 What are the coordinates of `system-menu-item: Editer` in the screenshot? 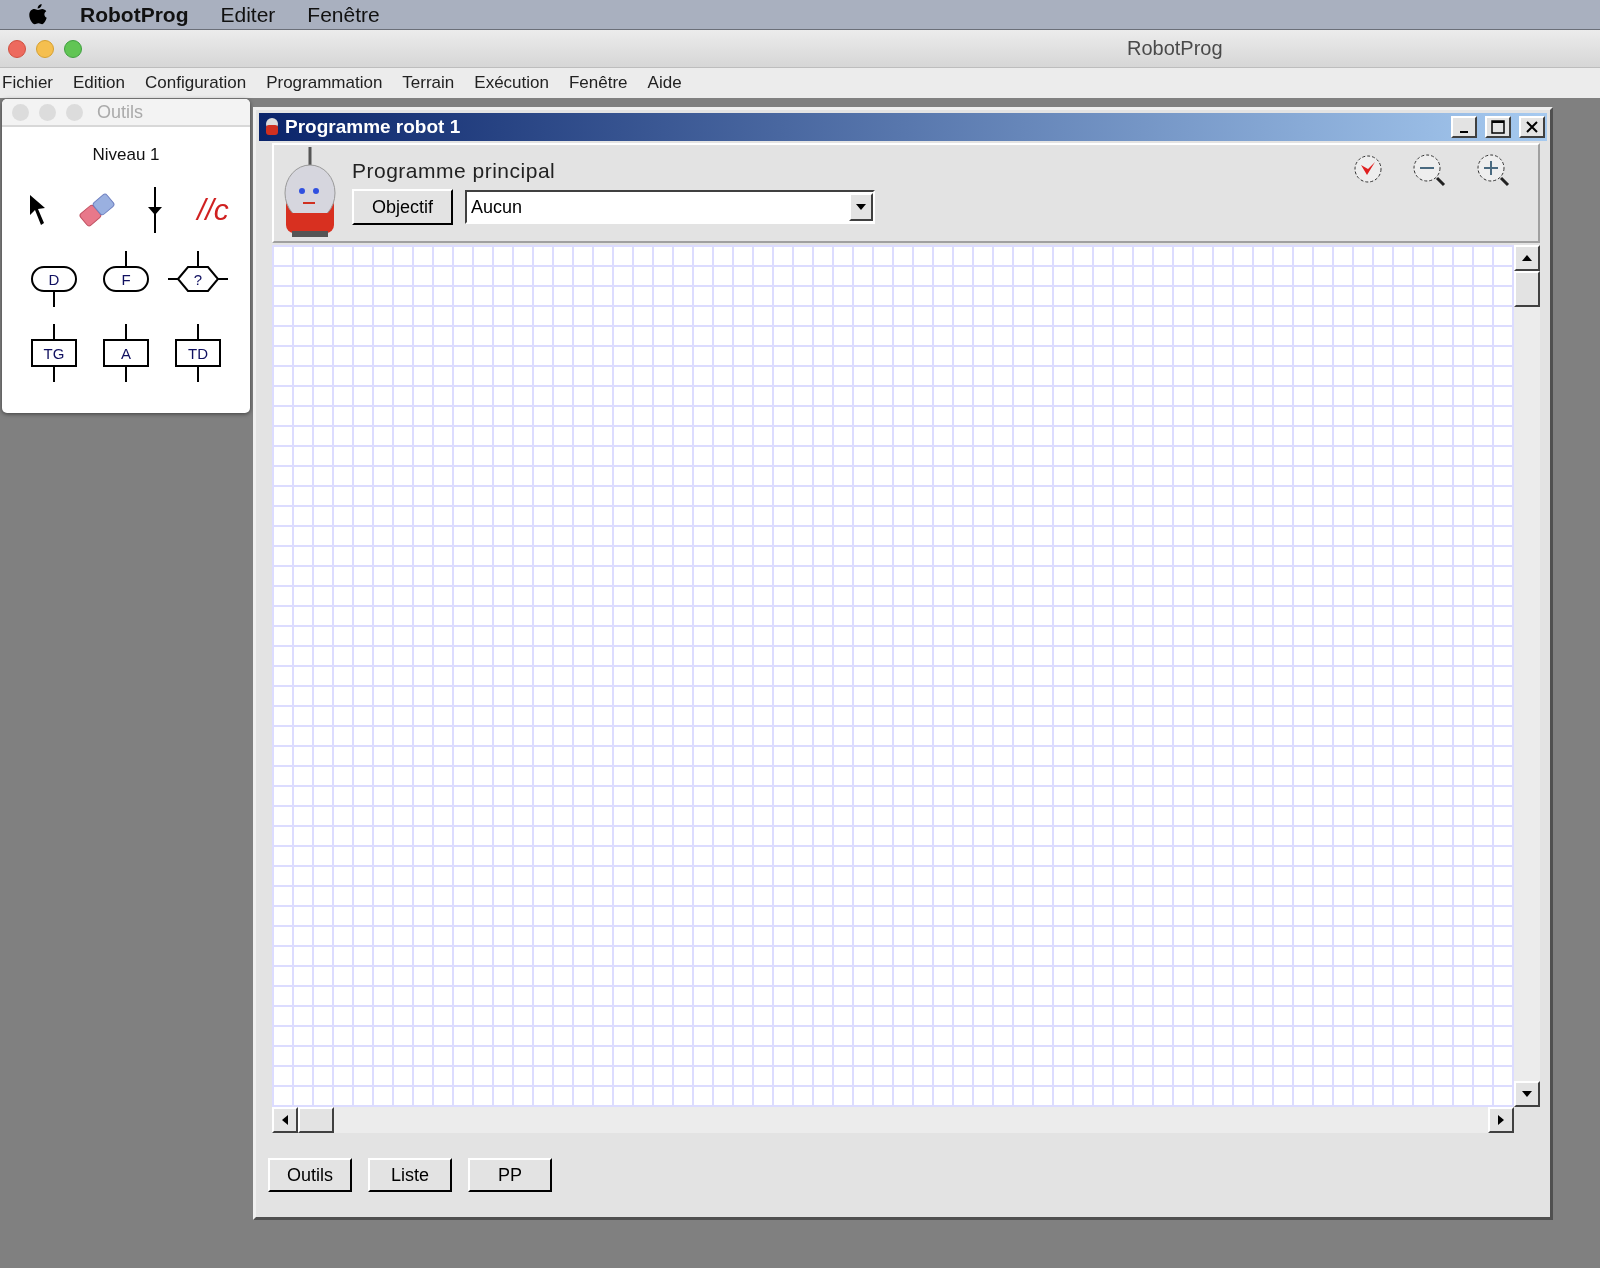 It's located at (248, 14).